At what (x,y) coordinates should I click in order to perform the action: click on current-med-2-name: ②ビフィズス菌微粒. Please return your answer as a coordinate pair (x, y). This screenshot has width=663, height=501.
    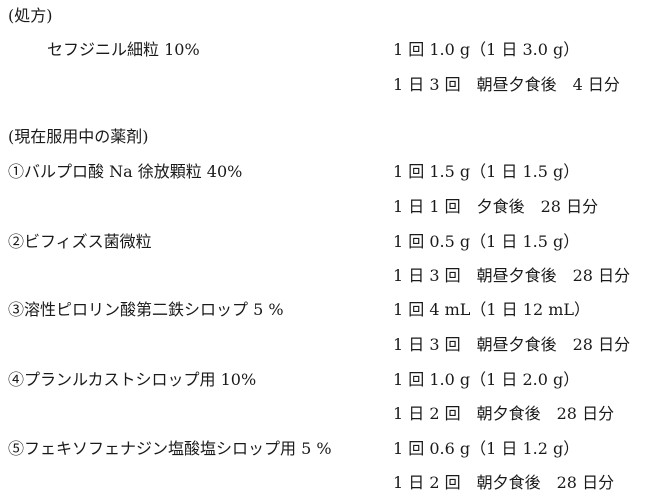
    Looking at the image, I should click on (80, 241).